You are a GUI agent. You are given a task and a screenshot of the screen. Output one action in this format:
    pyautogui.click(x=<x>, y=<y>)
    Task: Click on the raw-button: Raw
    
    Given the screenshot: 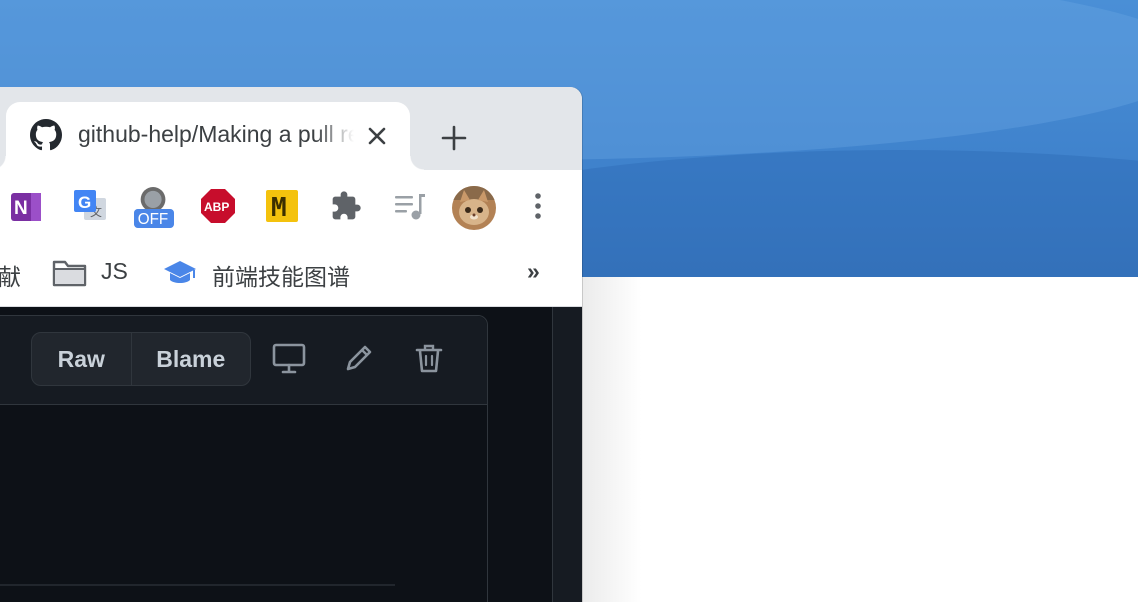 What is the action you would take?
    pyautogui.click(x=82, y=359)
    